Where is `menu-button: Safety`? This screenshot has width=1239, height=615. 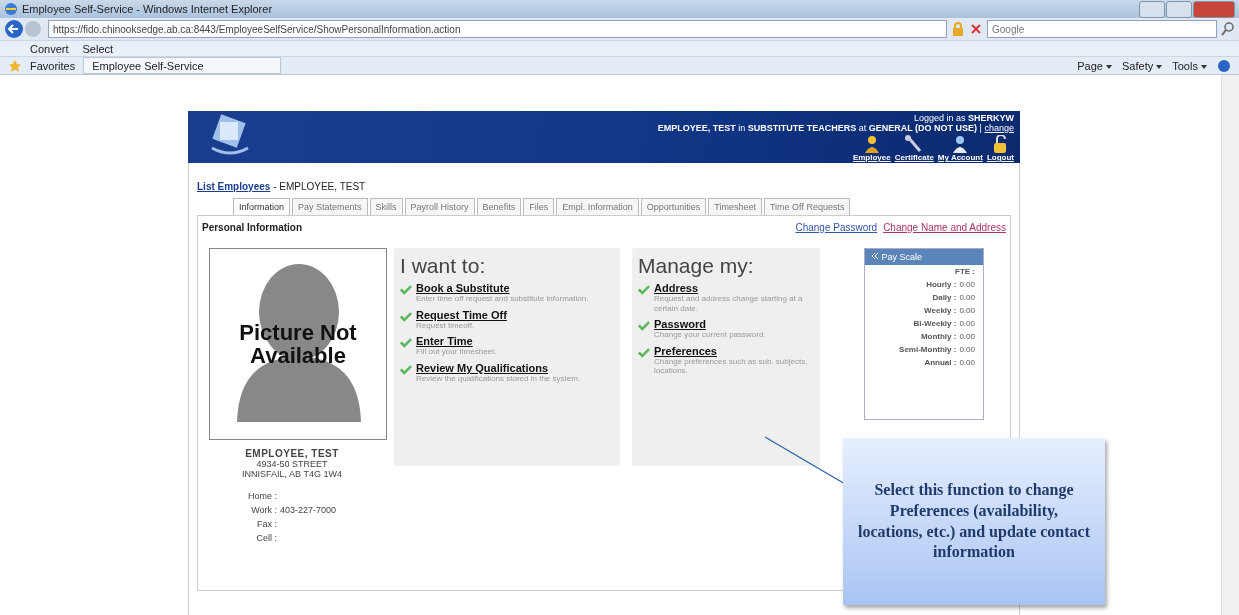 menu-button: Safety is located at coordinates (1142, 65).